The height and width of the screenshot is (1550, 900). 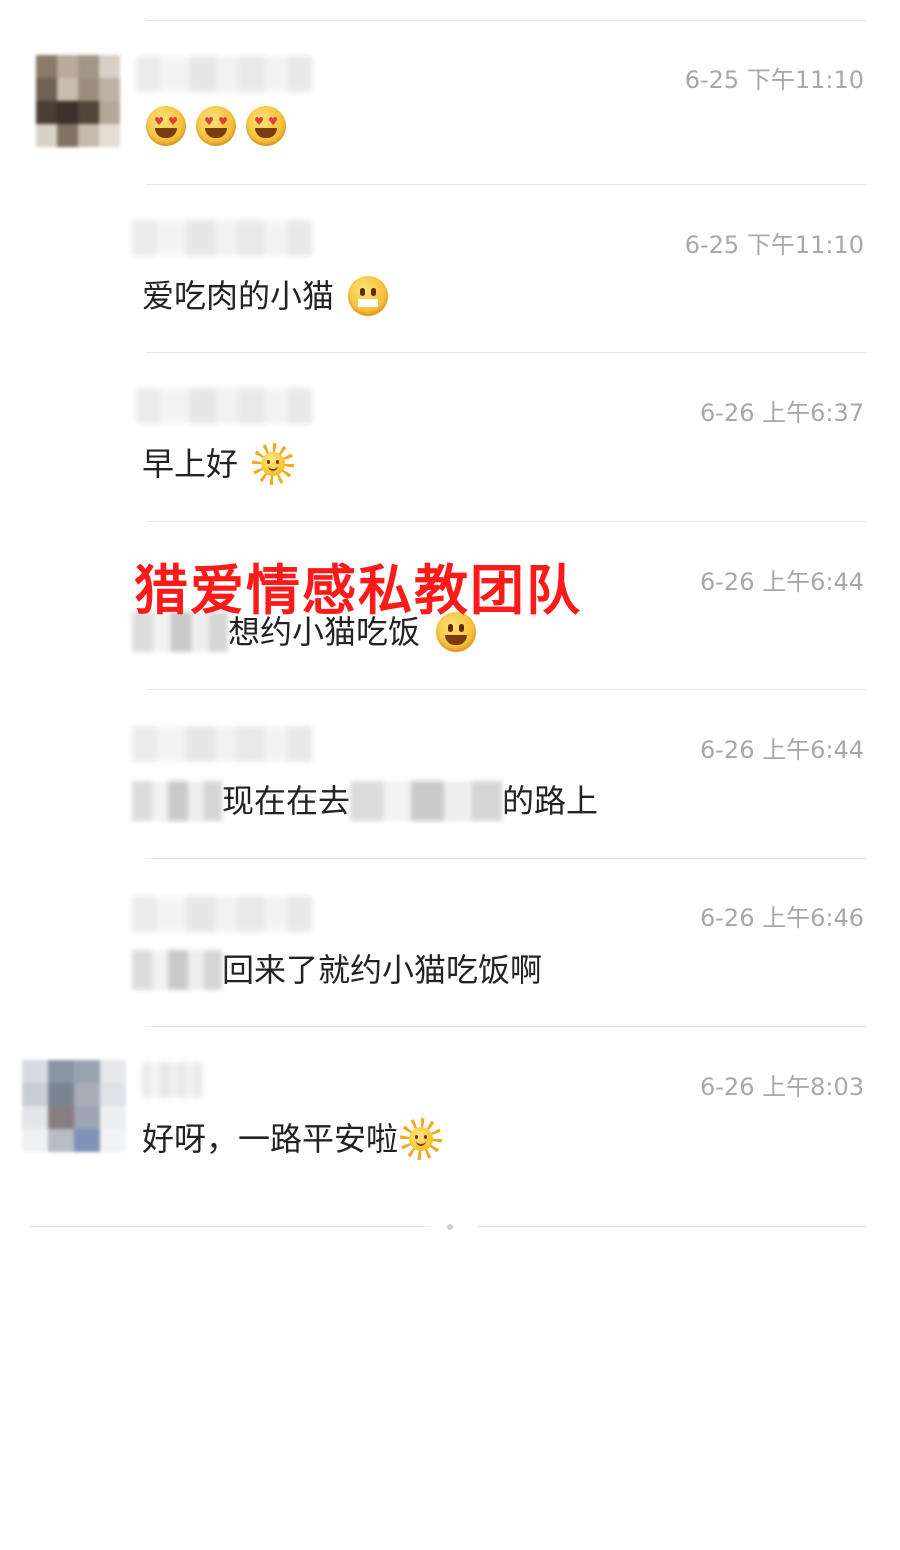 What do you see at coordinates (782, 1087) in the screenshot?
I see `comment-timestamp: 6-26 上午8:03` at bounding box center [782, 1087].